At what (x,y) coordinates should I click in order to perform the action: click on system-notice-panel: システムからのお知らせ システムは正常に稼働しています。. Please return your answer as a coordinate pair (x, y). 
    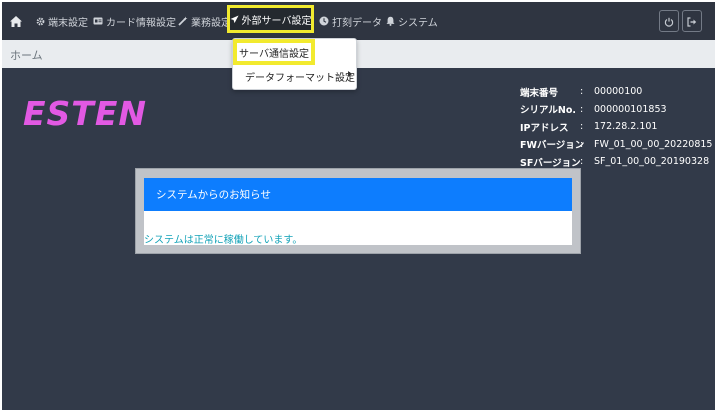
    Looking at the image, I should click on (358, 211).